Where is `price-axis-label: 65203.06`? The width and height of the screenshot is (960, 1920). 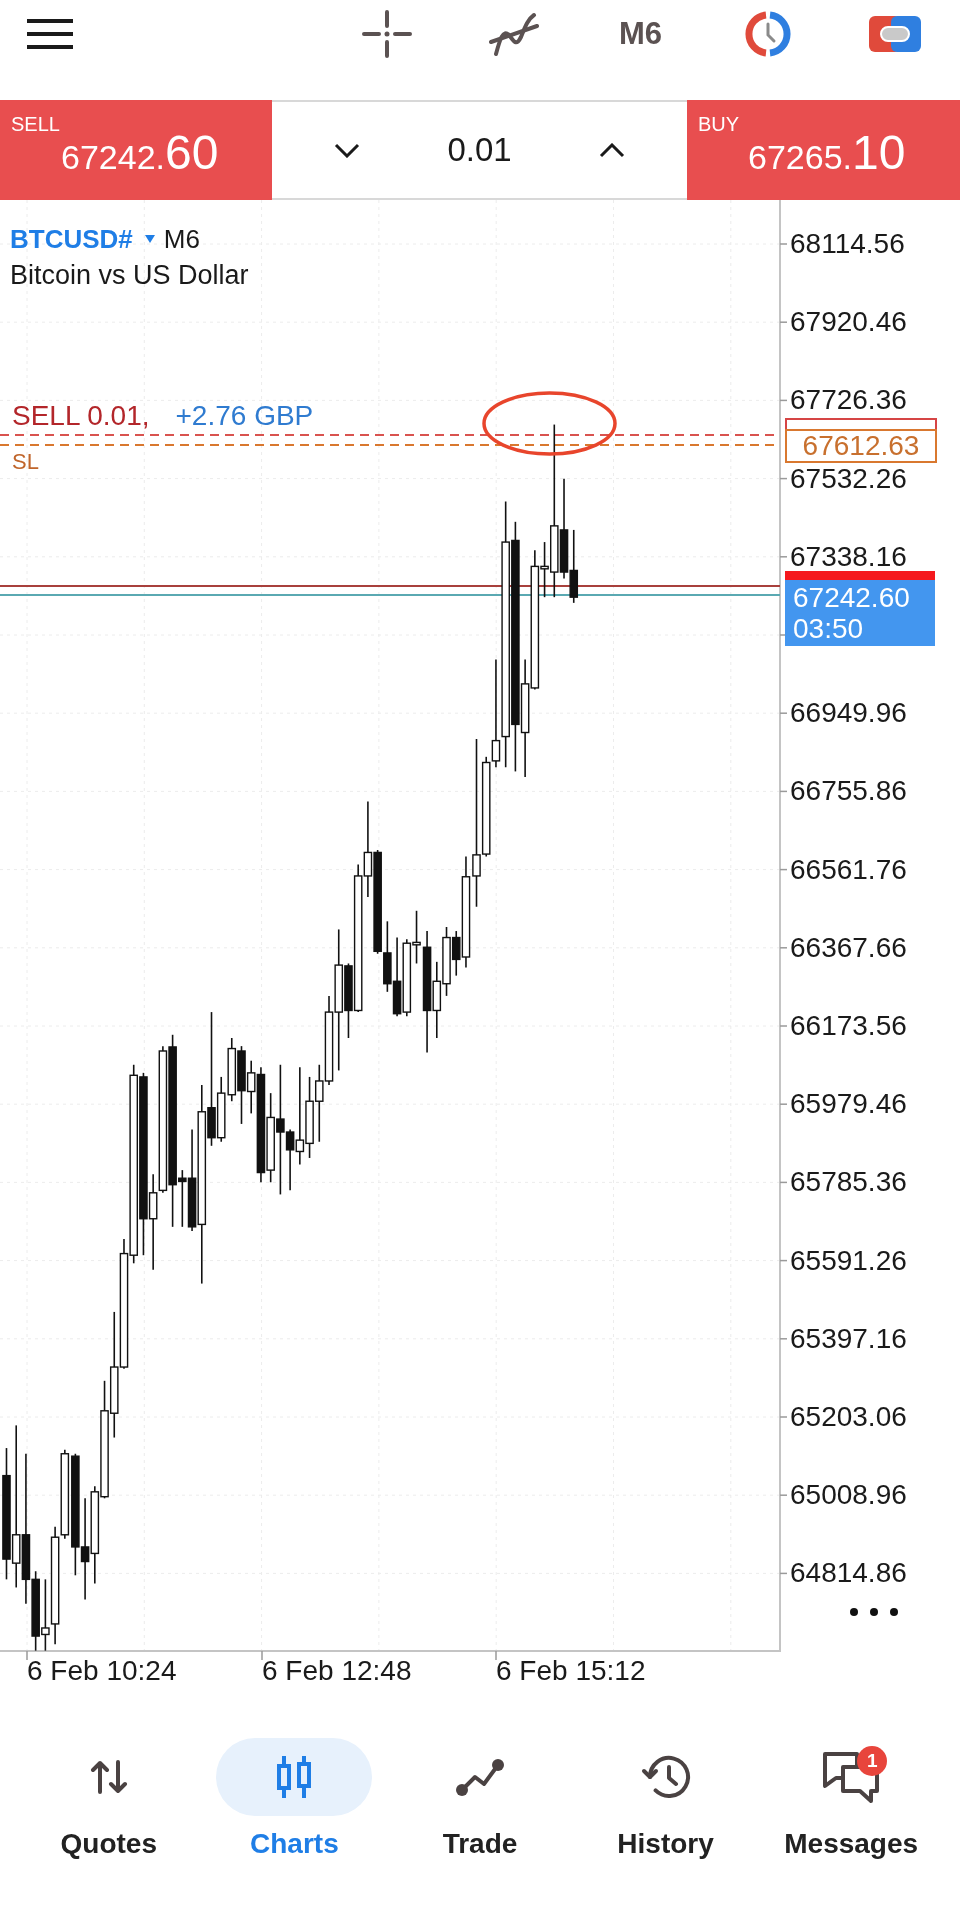
price-axis-label: 65203.06 is located at coordinates (848, 1417).